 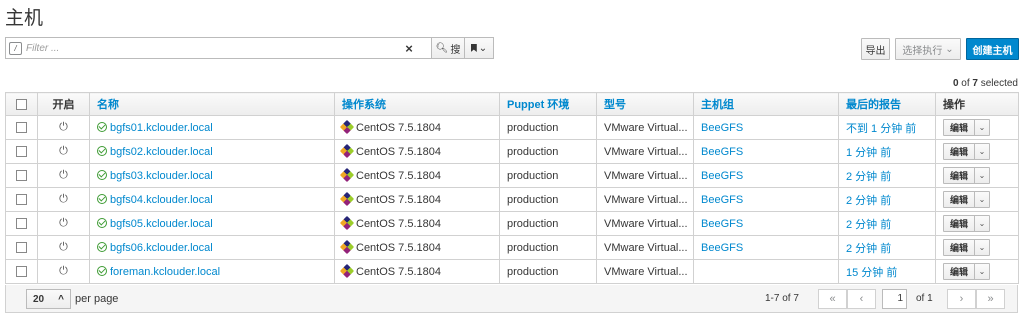 I want to click on first-page-button: «, so click(x=832, y=299).